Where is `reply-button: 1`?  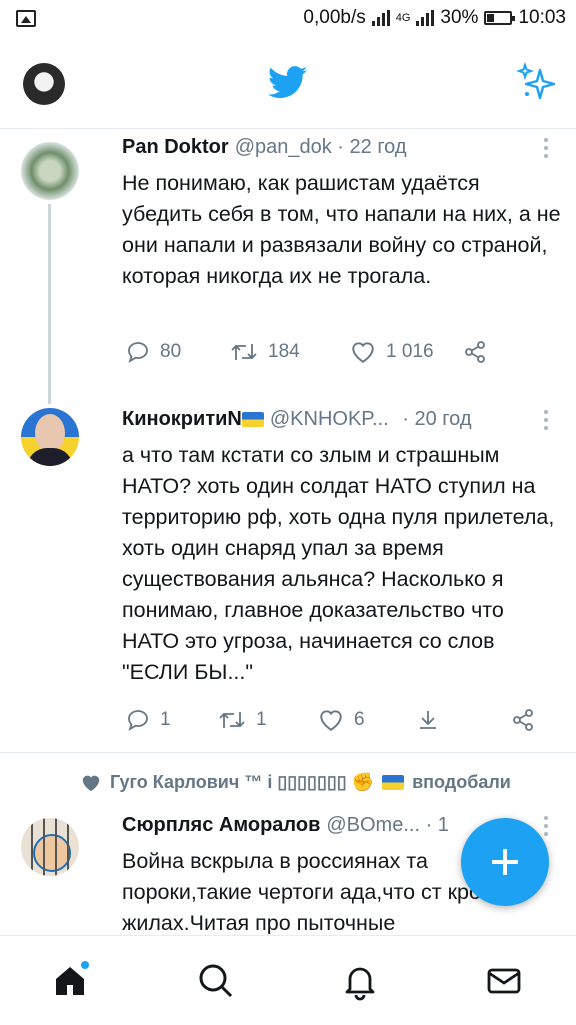 reply-button: 1 is located at coordinates (148, 720).